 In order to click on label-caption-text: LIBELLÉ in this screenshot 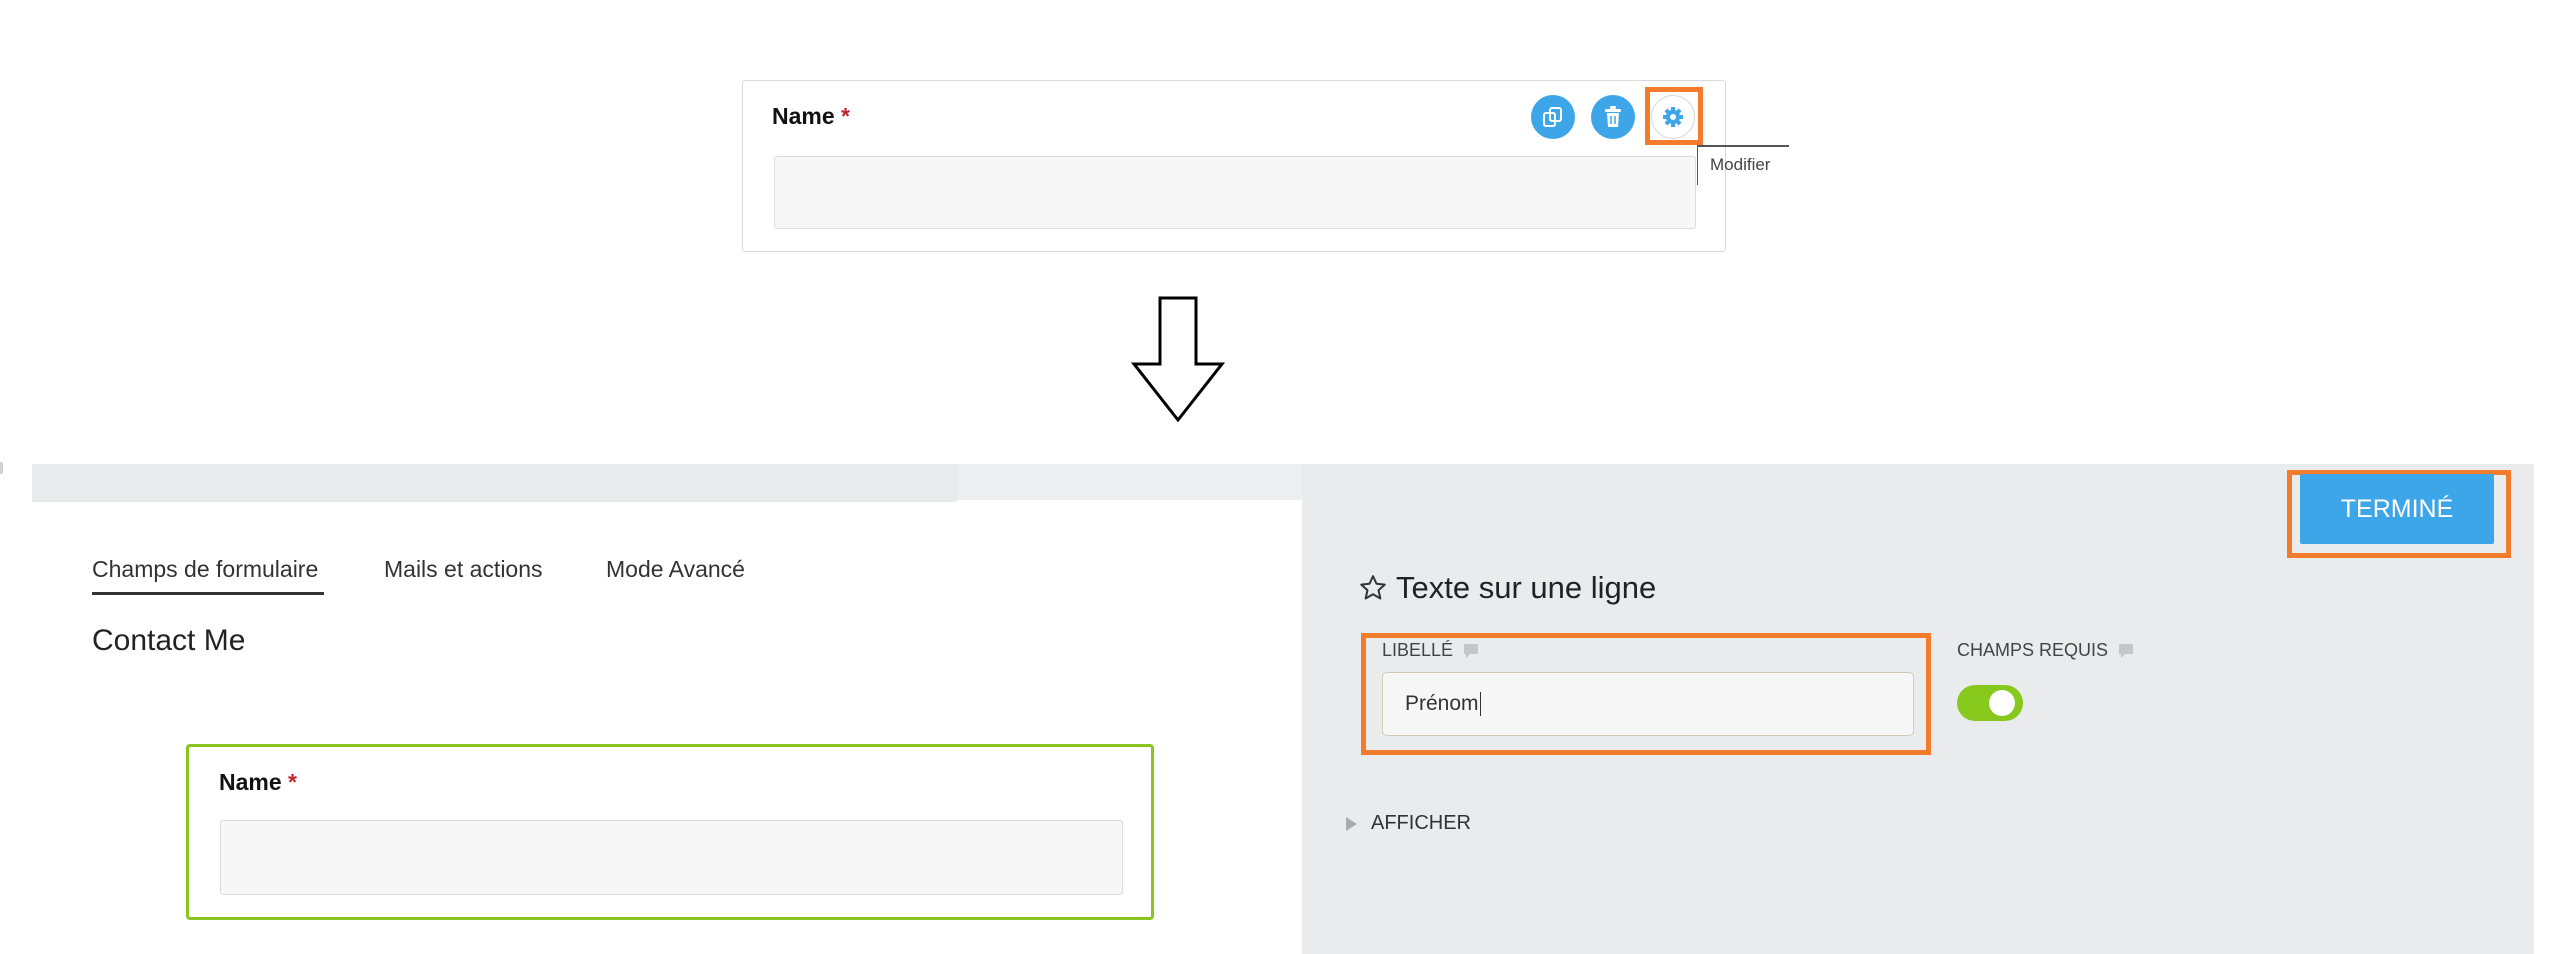, I will do `click(1418, 650)`.